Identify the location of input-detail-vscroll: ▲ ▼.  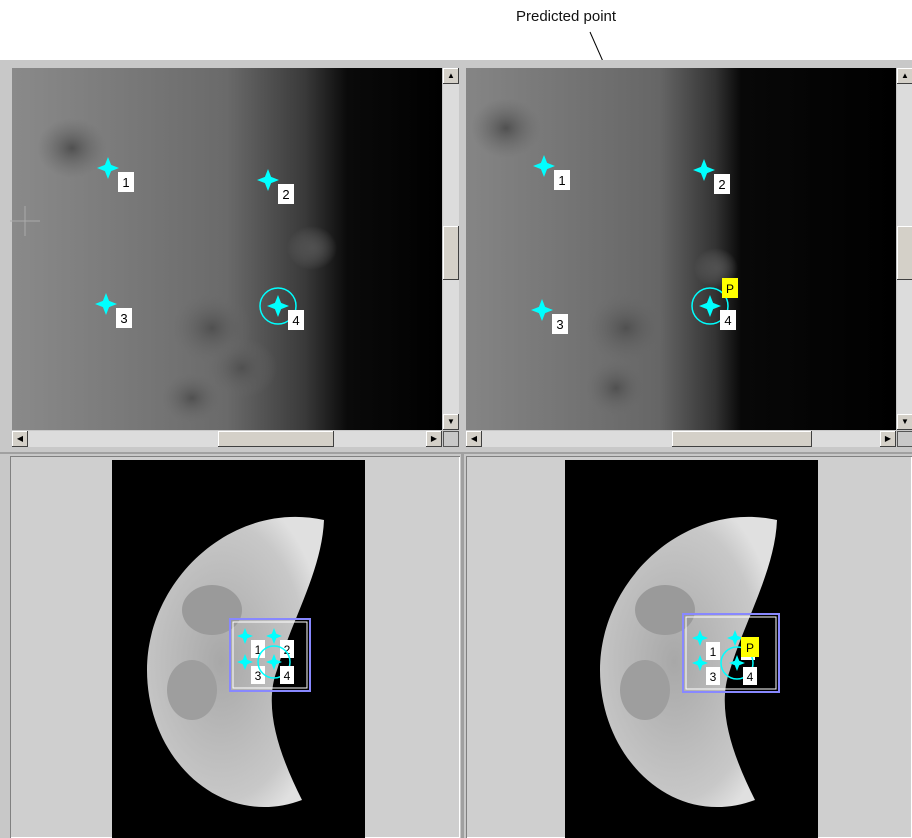
(451, 249).